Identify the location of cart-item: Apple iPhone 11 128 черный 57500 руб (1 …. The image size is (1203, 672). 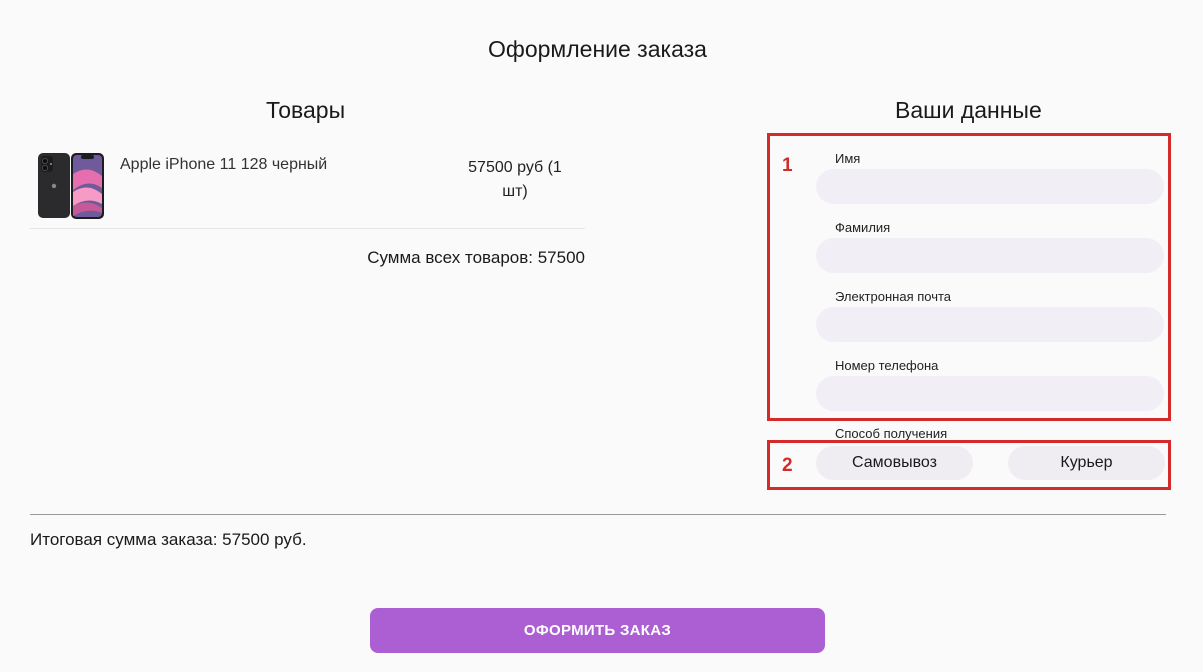
(307, 189).